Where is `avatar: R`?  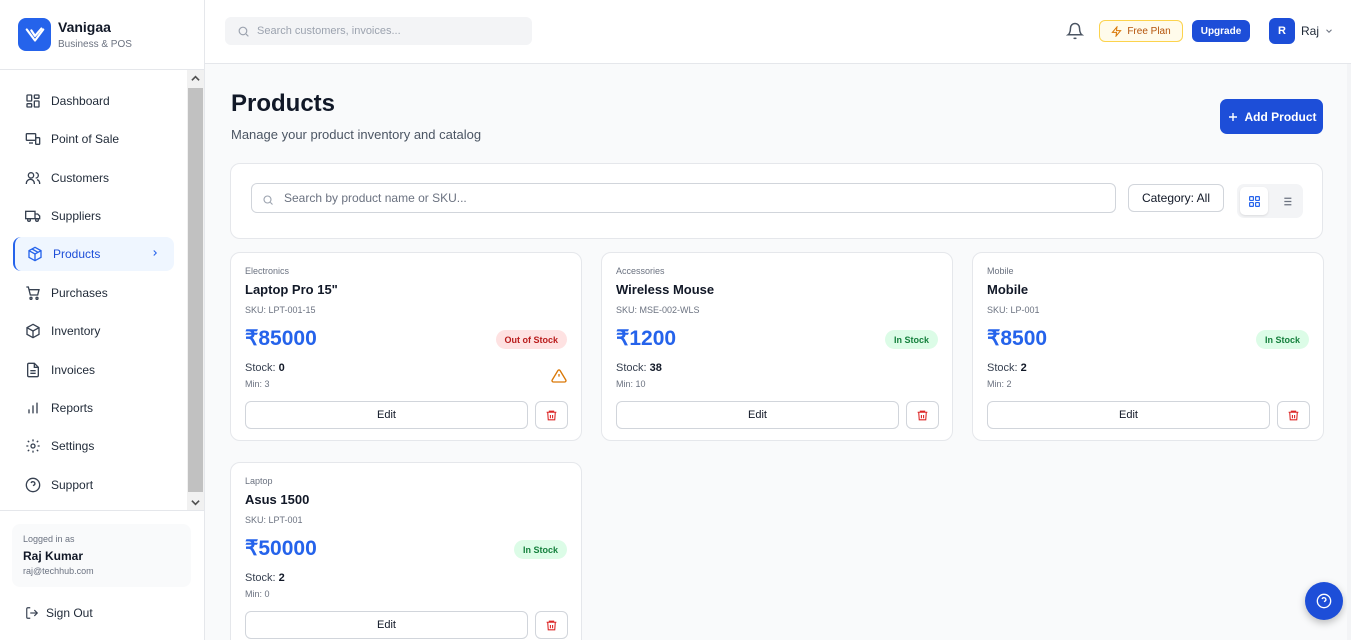 avatar: R is located at coordinates (1282, 31).